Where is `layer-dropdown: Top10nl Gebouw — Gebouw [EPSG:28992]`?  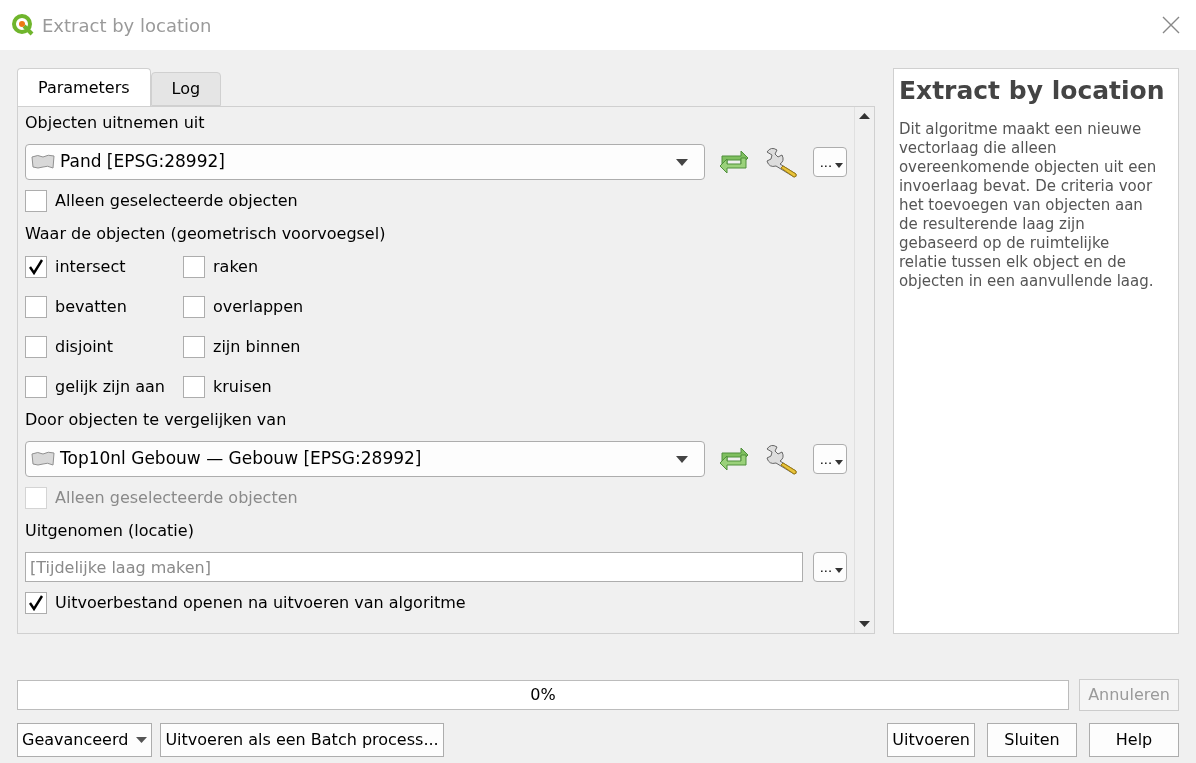 layer-dropdown: Top10nl Gebouw — Gebouw [EPSG:28992] is located at coordinates (365, 459).